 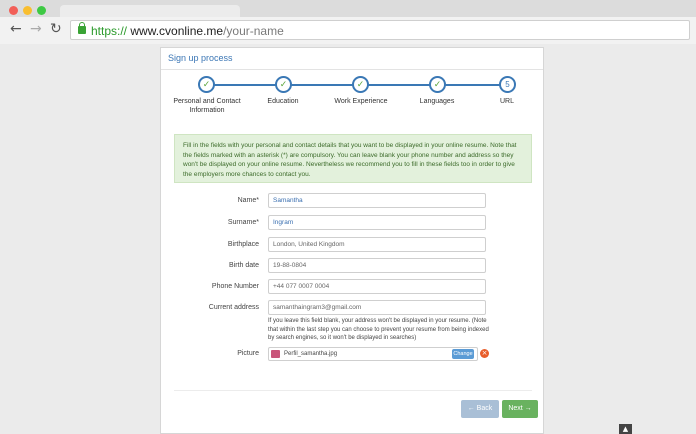 I want to click on url-protocol: https://, so click(x=109, y=31).